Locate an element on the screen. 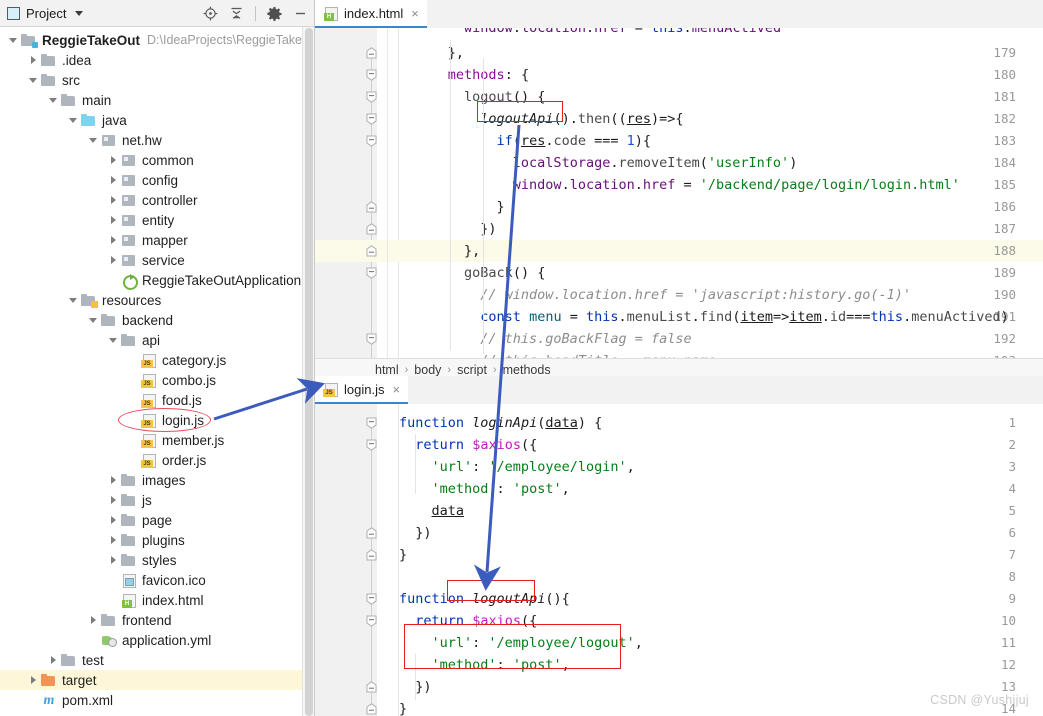 The width and height of the screenshot is (1043, 716). tree-item-pom-xml: m pom.xml is located at coordinates (157, 700).